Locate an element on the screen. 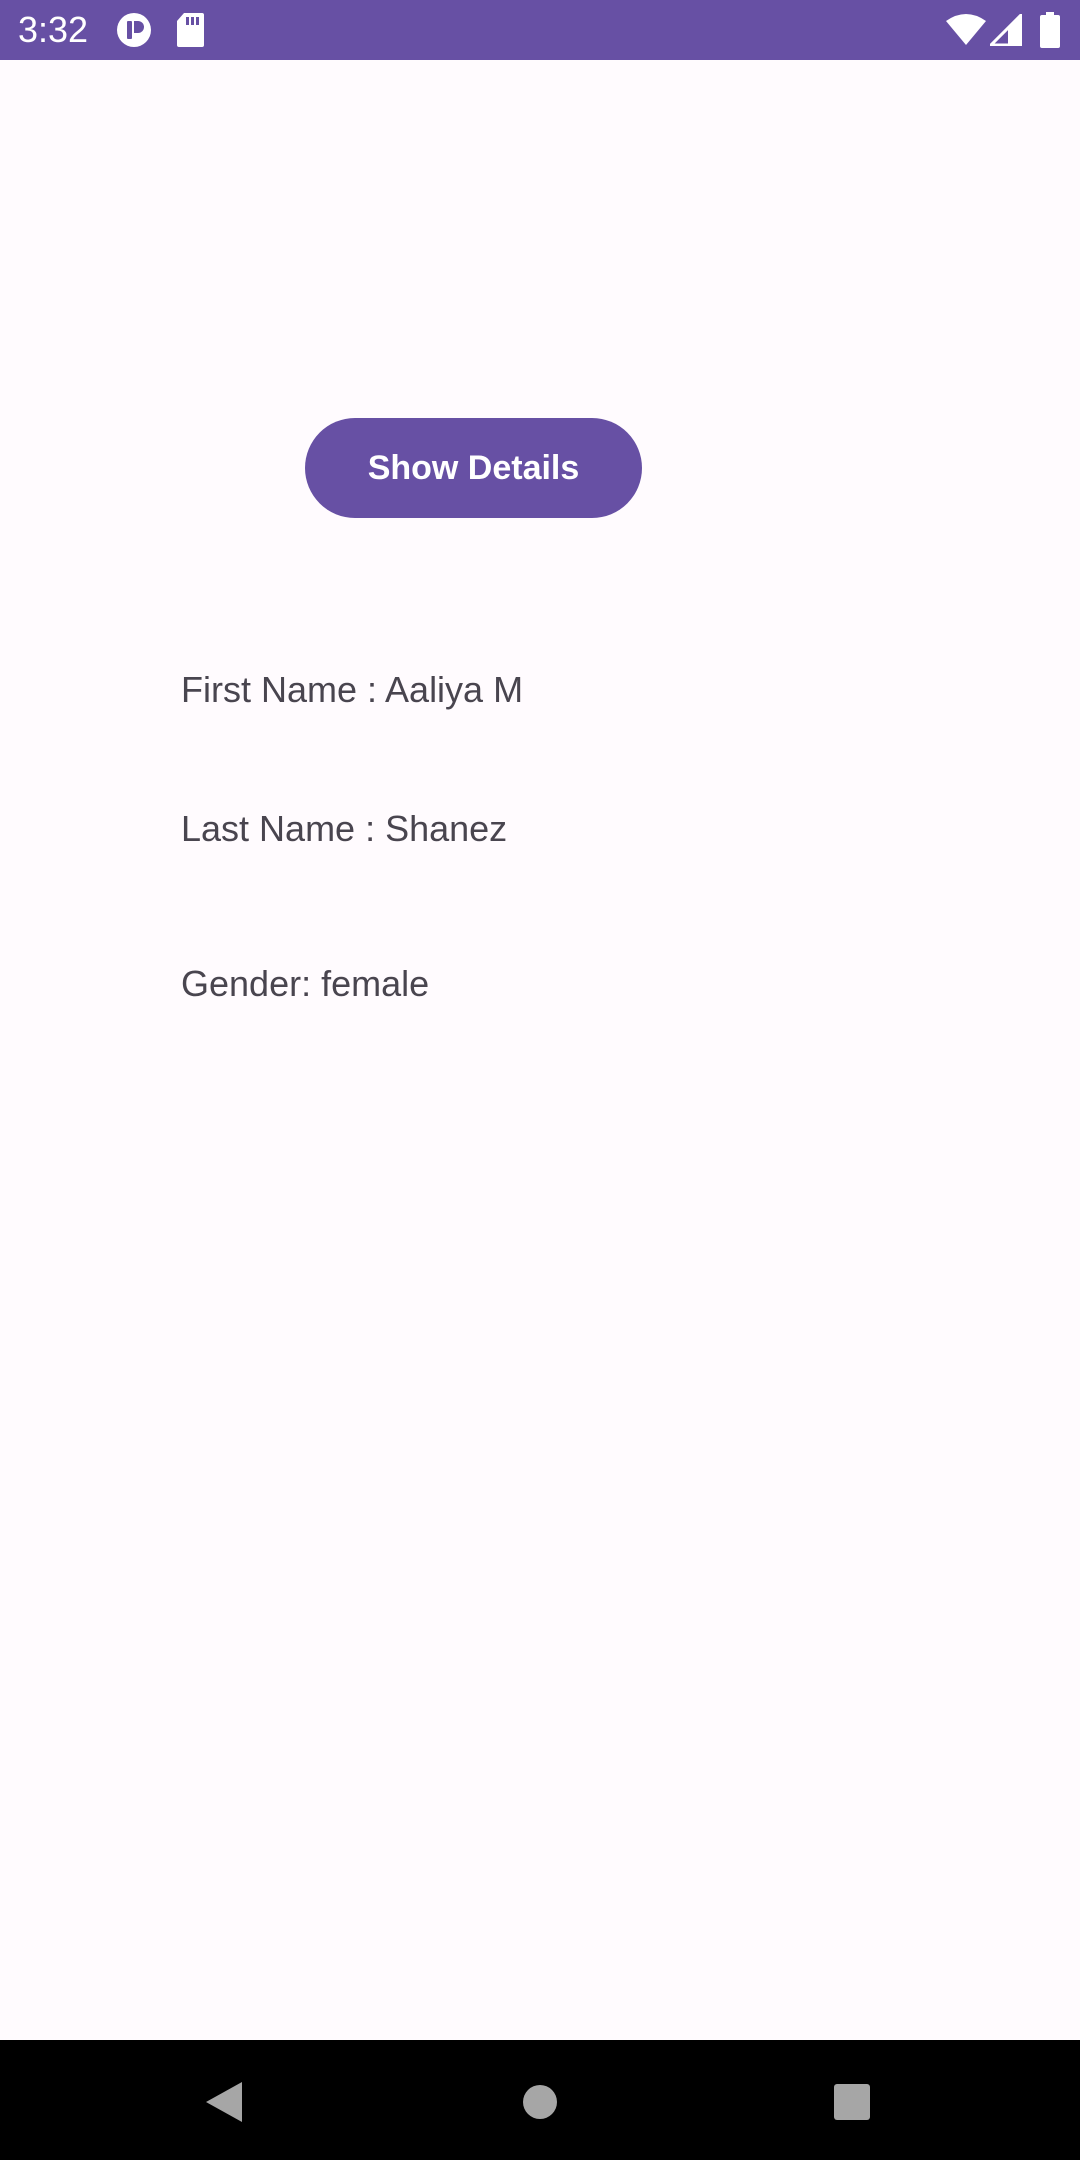 The image size is (1080, 2160). battery-icon is located at coordinates (1050, 30).